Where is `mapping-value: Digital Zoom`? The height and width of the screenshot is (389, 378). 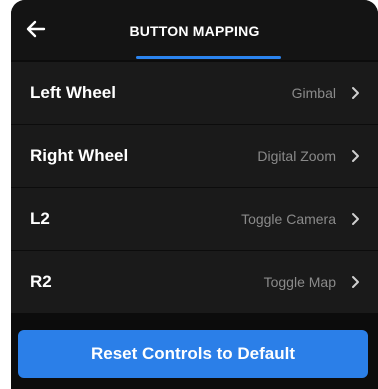 mapping-value: Digital Zoom is located at coordinates (296, 156).